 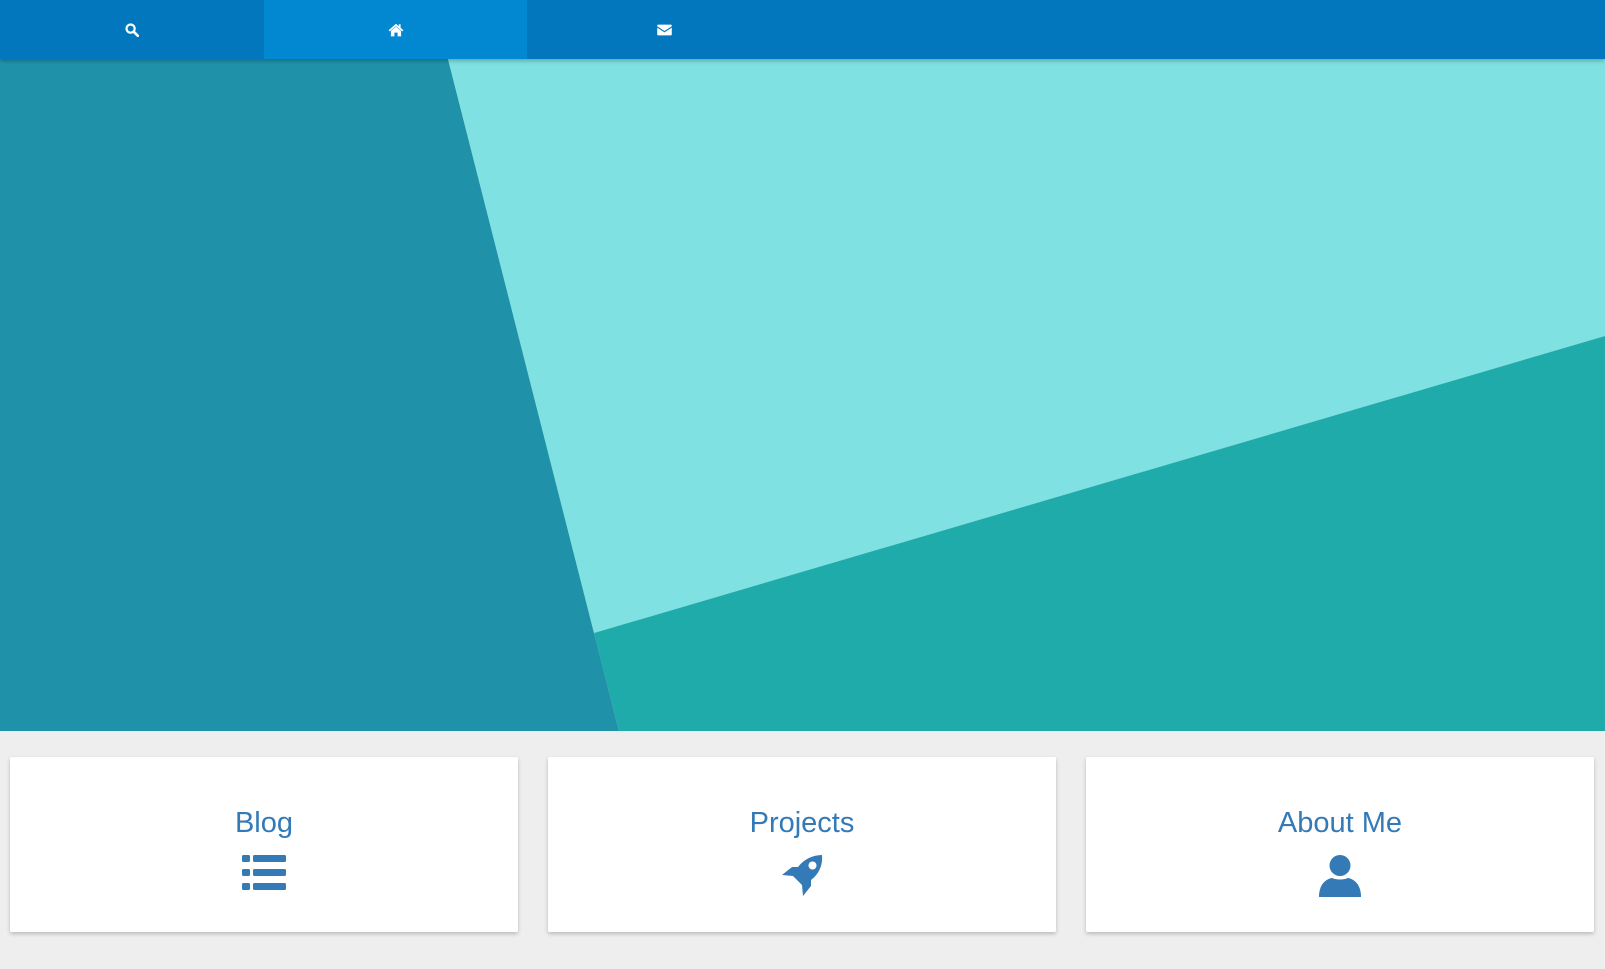 I want to click on nav-home, so click(x=395, y=29).